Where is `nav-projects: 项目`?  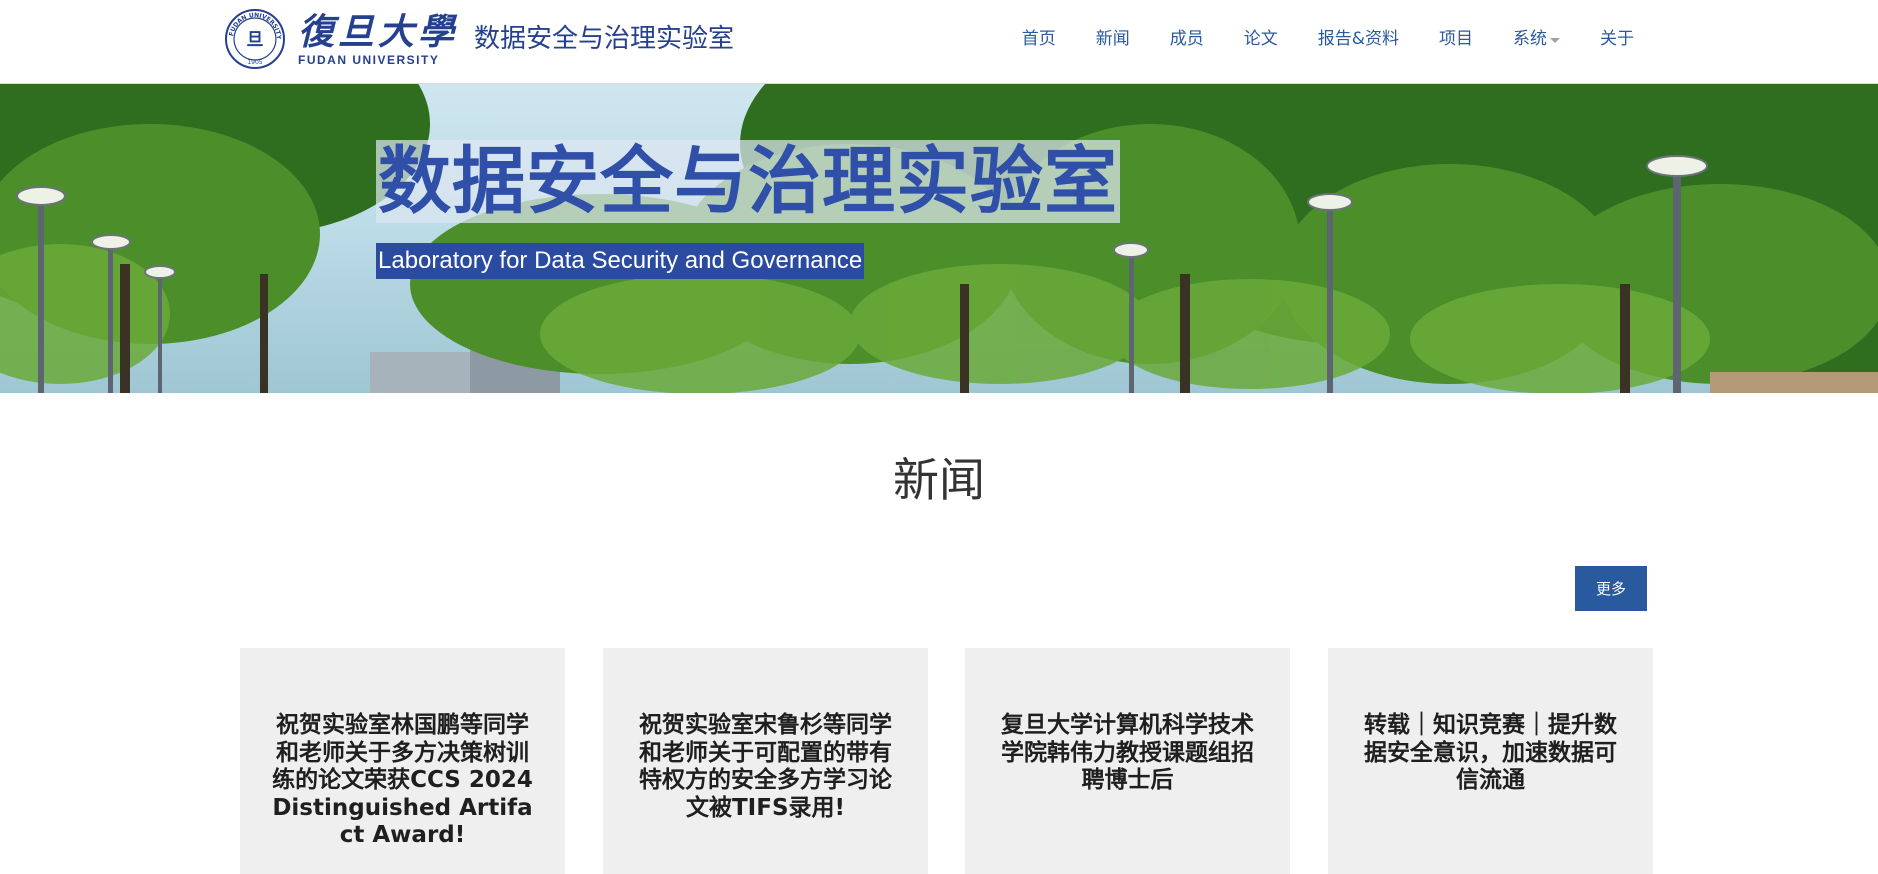
nav-projects: 项目 is located at coordinates (1456, 39).